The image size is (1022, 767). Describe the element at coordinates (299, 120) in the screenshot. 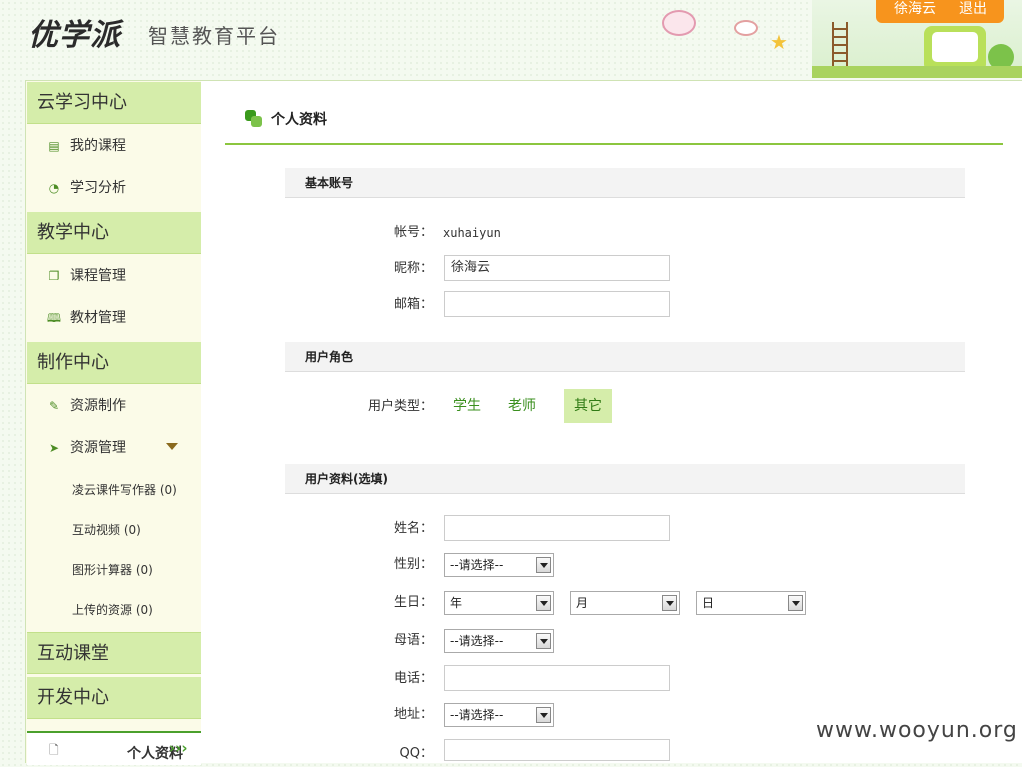

I see `page-title: 个人资料` at that location.